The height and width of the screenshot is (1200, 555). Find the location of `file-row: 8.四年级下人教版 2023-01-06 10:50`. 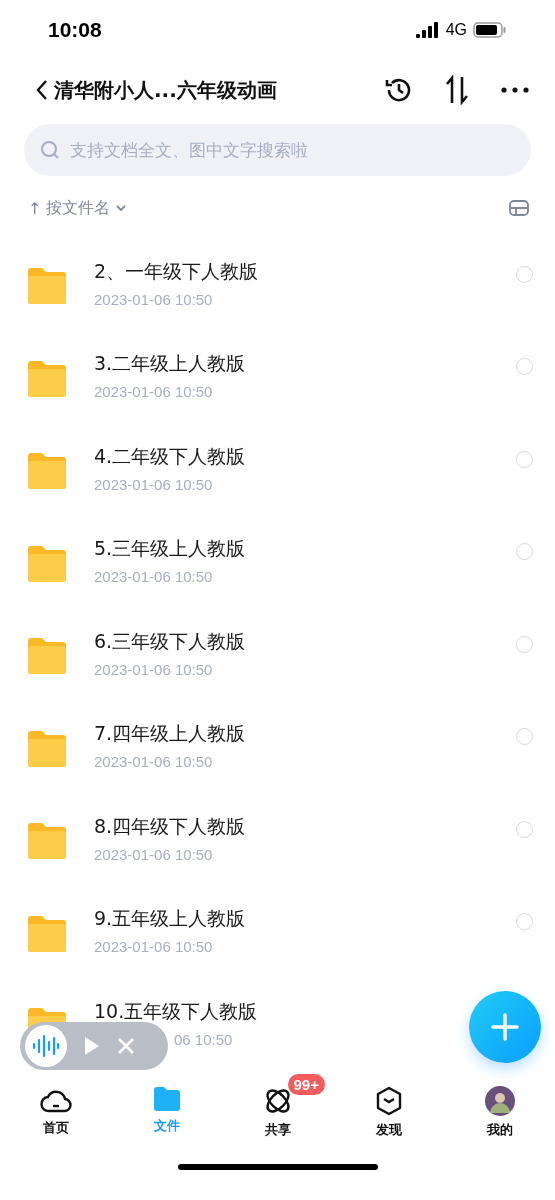

file-row: 8.四年级下人教版 2023-01-06 10:50 is located at coordinates (277, 841).